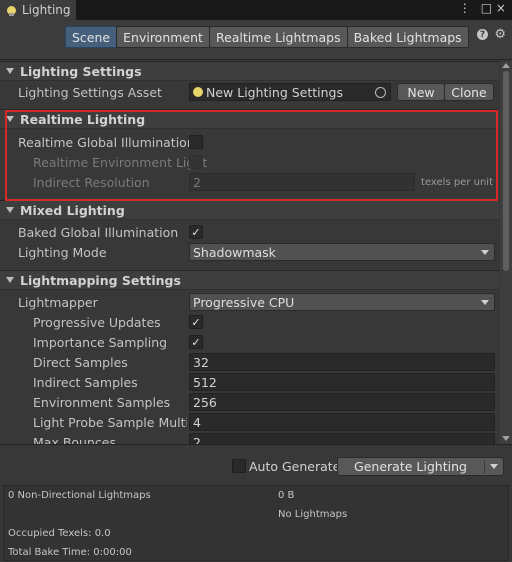  Describe the element at coordinates (91, 182) in the screenshot. I see `indirect-resolution-label: Indirect Resolution` at that location.